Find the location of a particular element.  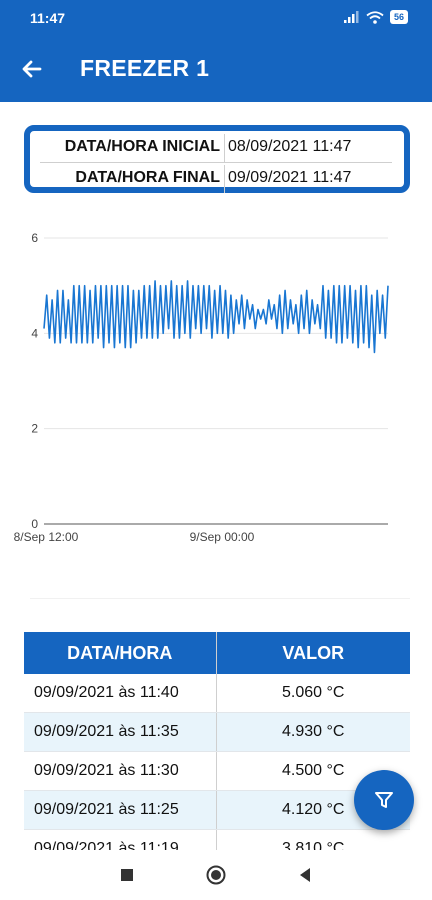

end-datetime-row: DATA/HORA FINAL 09/09/2021 11:47 is located at coordinates (216, 179).